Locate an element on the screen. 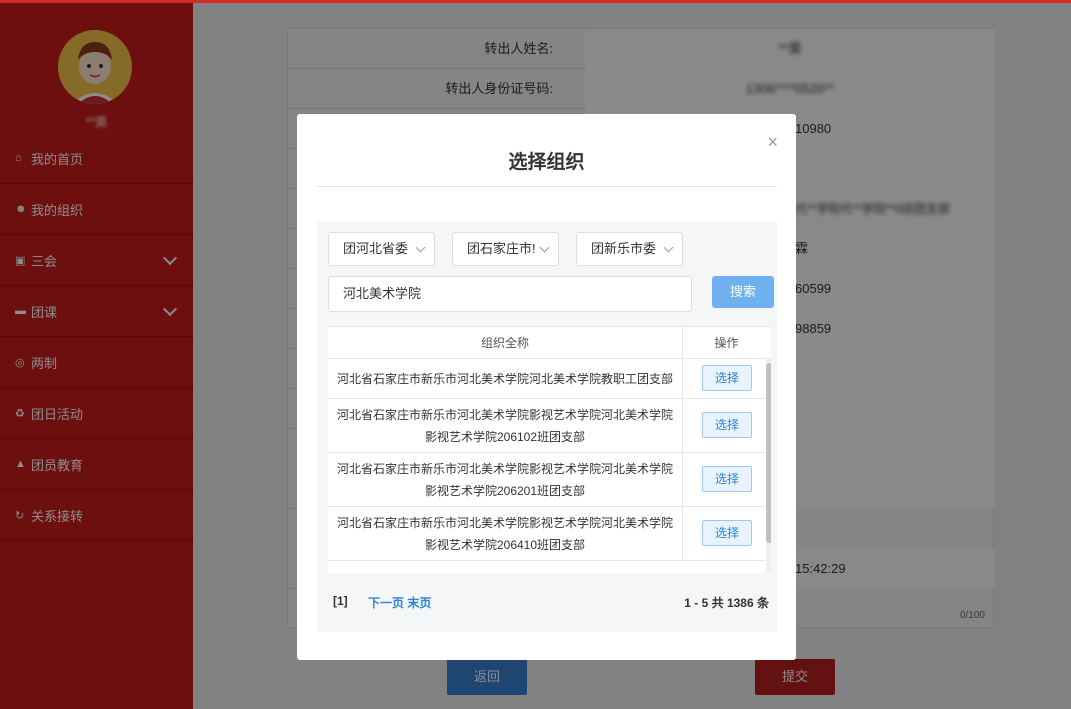  modal-title: 选择组织 is located at coordinates (546, 162).